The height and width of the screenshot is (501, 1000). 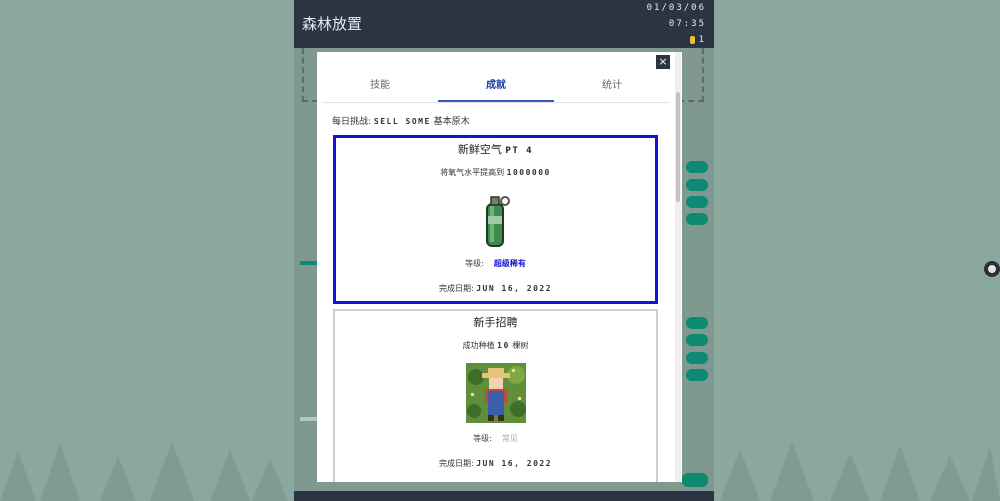 I want to click on achievement-card: 新手招聘 成功种植 10 棵树 等级: 常见 完成日期: JUN 16, 2022, so click(x=495, y=395).